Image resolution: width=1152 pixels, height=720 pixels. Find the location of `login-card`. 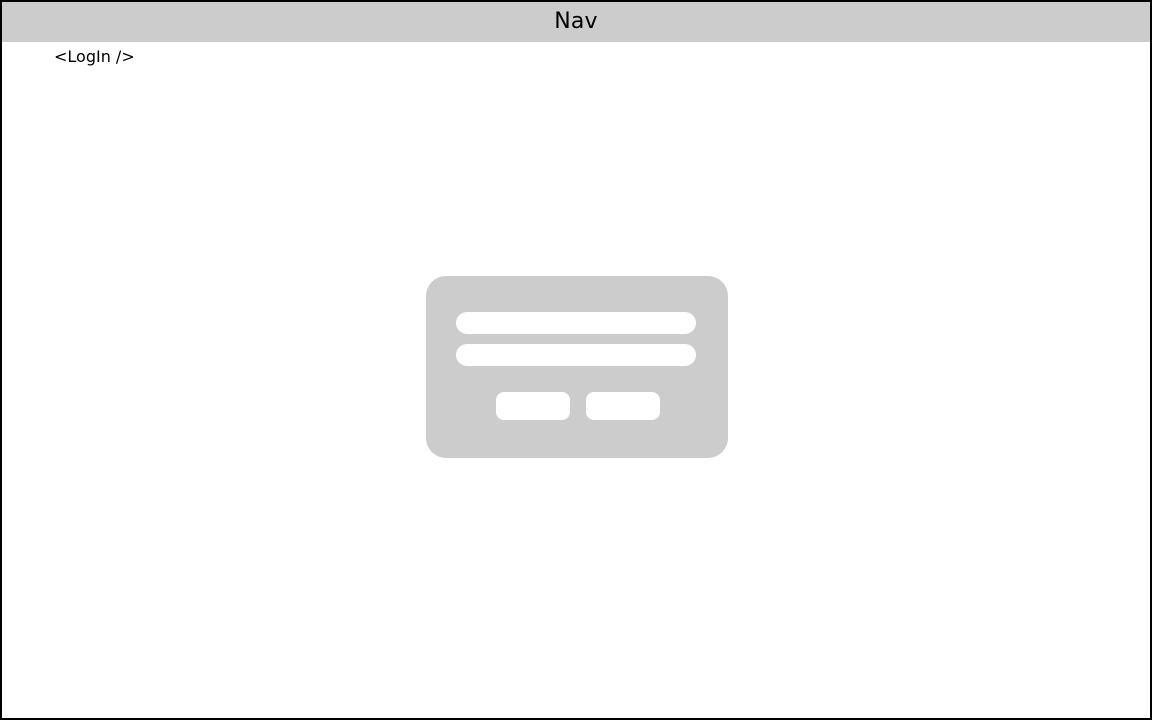

login-card is located at coordinates (577, 367).